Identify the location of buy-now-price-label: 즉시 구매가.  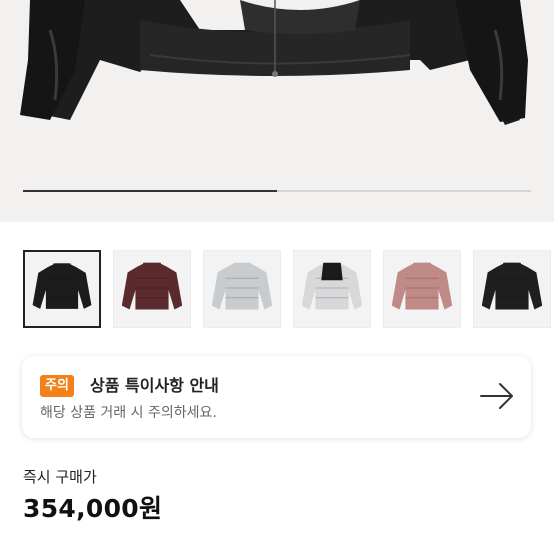
(60, 477).